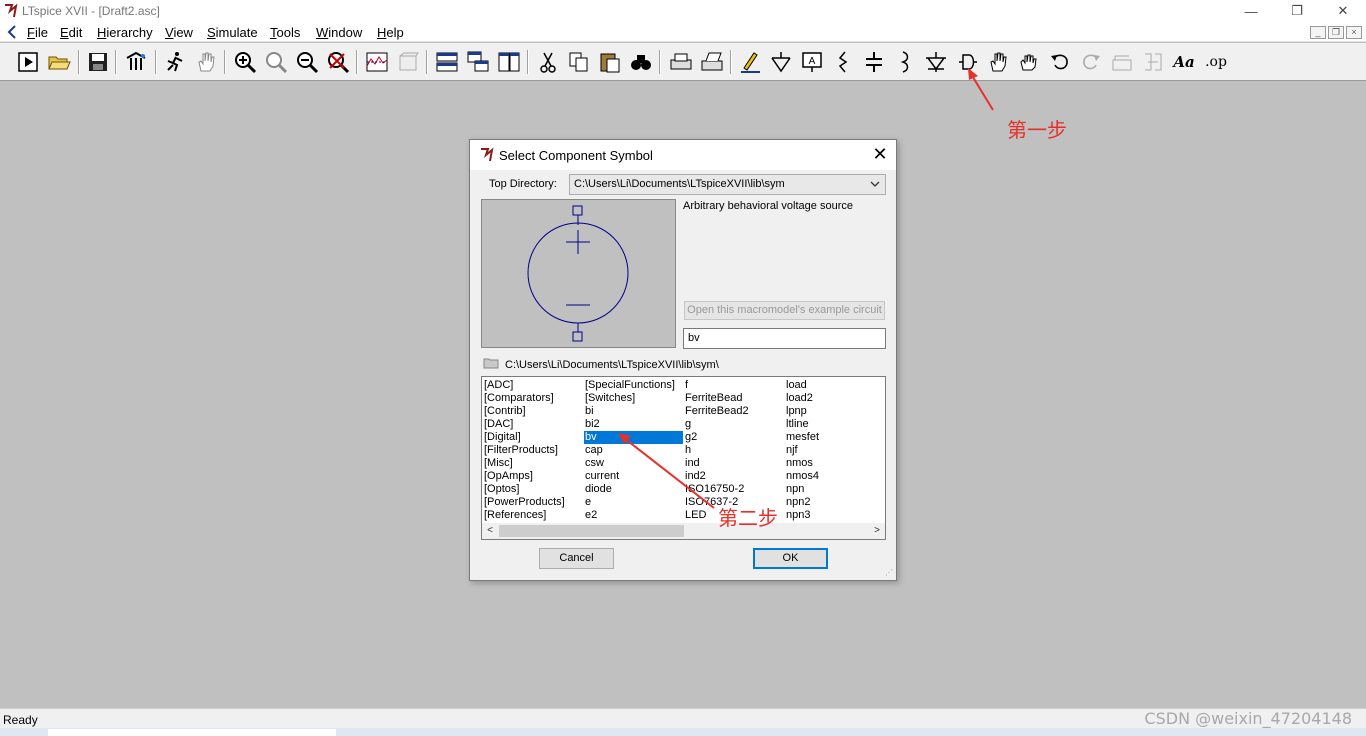  Describe the element at coordinates (1060, 62) in the screenshot. I see `undo-icon` at that location.